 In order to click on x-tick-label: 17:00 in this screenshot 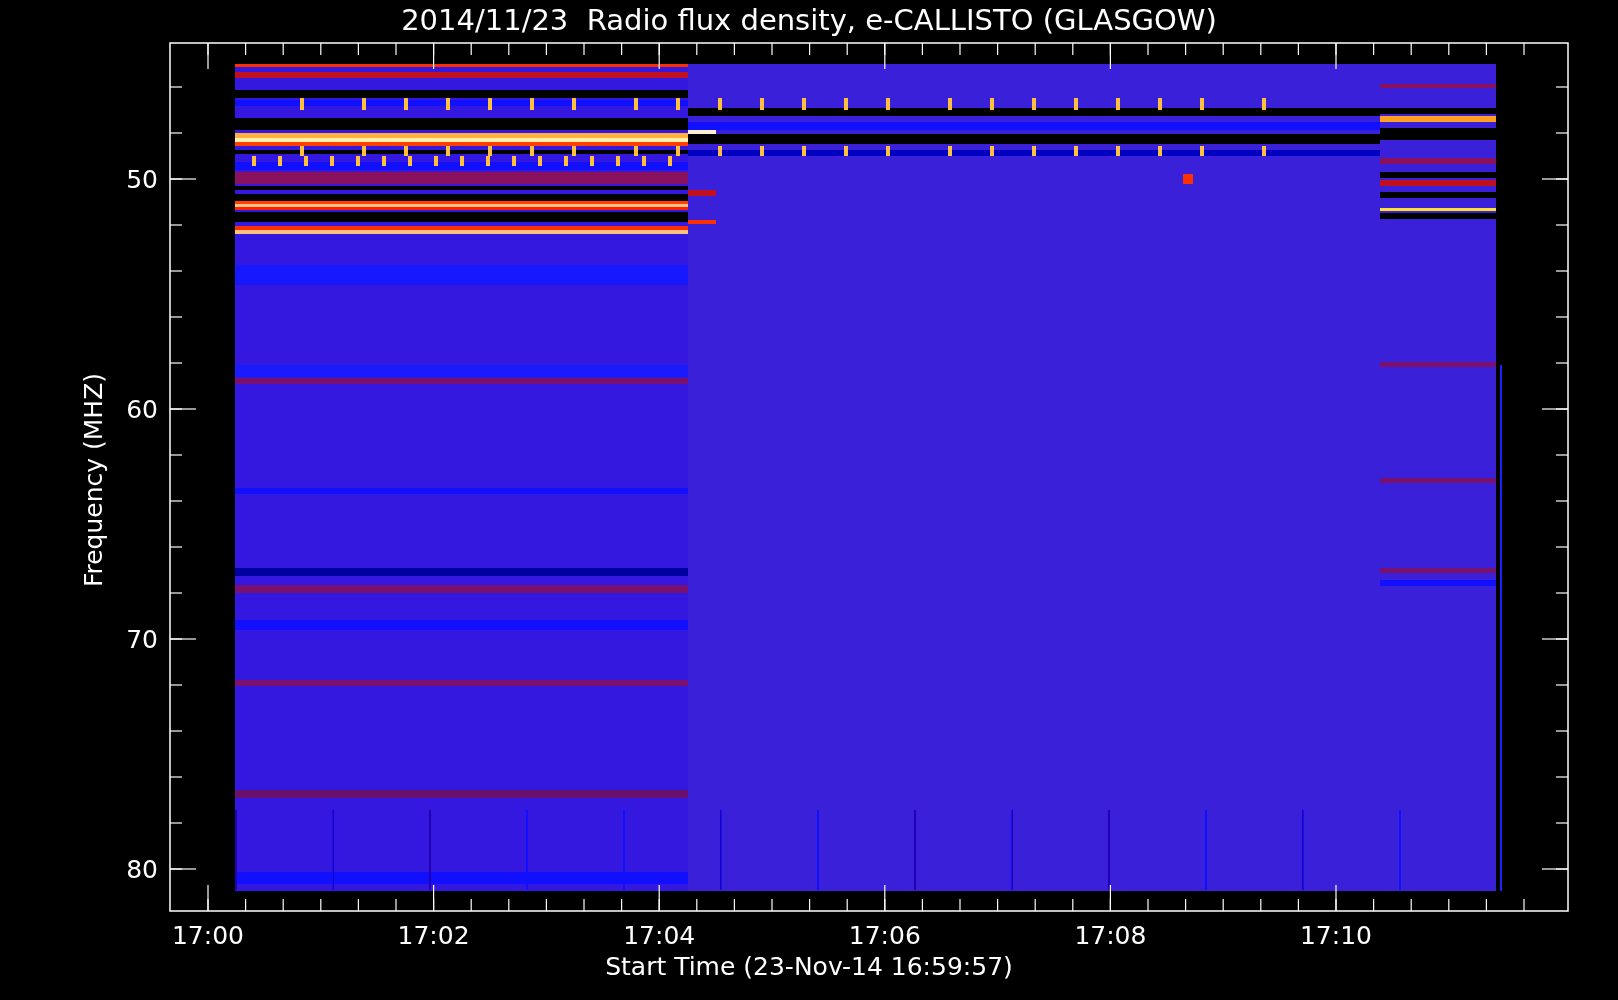, I will do `click(208, 935)`.